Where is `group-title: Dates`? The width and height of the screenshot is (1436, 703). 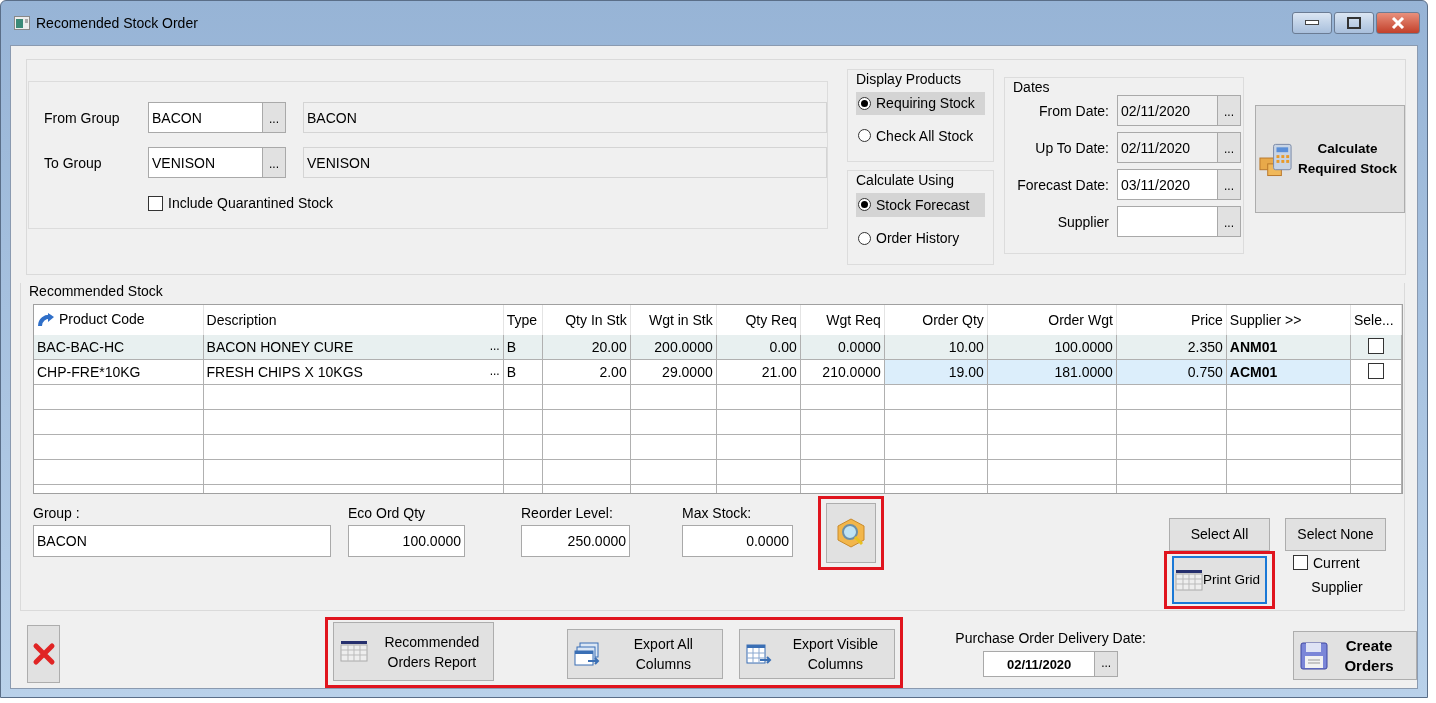 group-title: Dates is located at coordinates (1032, 87).